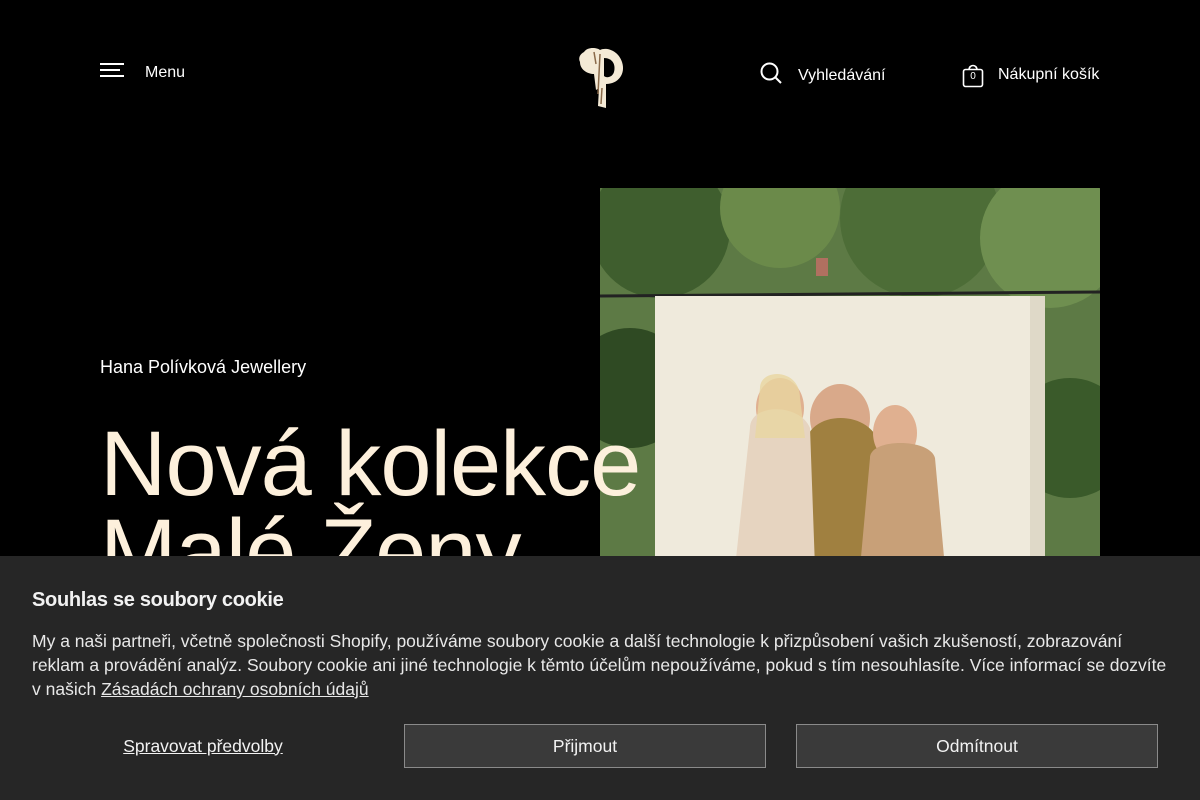 The width and height of the screenshot is (1200, 800). I want to click on search-label: Vyhledávání, so click(842, 75).